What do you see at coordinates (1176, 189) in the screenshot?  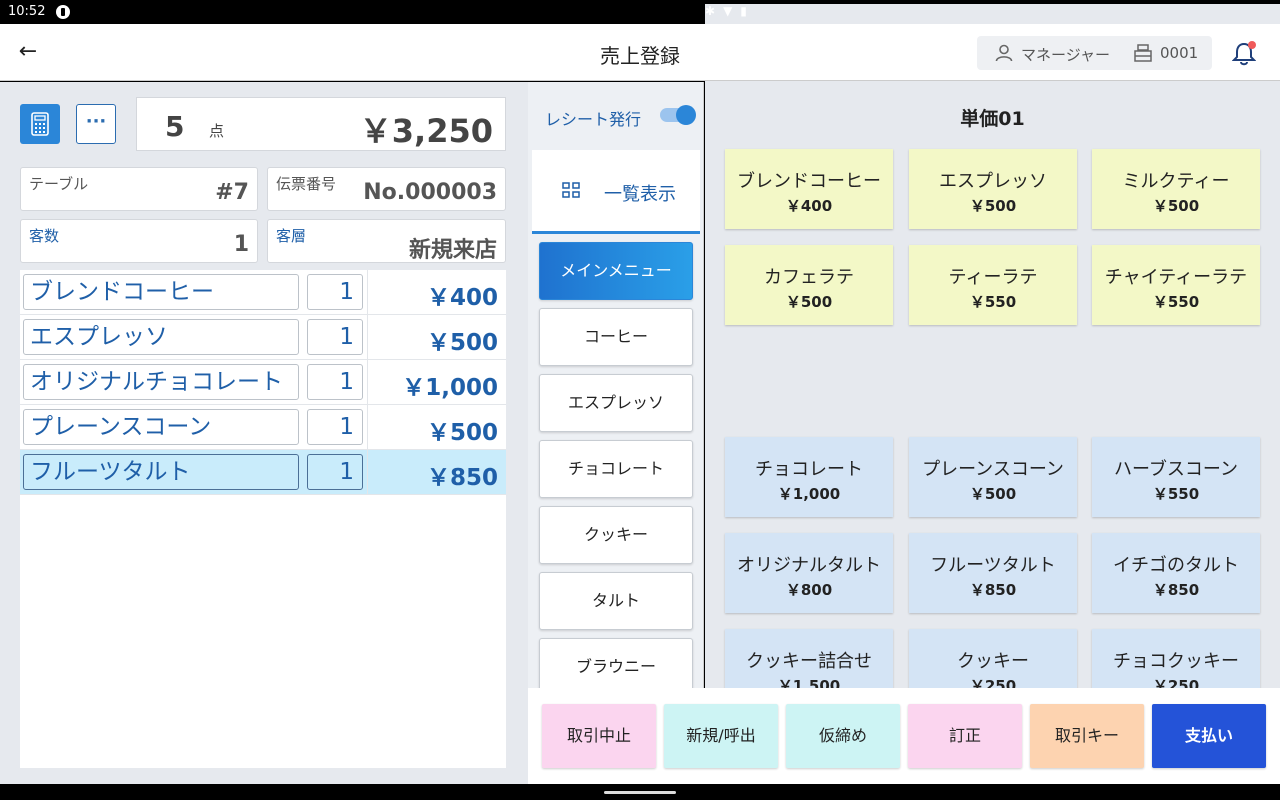 I see `product-button: ミルクティー ￥500` at bounding box center [1176, 189].